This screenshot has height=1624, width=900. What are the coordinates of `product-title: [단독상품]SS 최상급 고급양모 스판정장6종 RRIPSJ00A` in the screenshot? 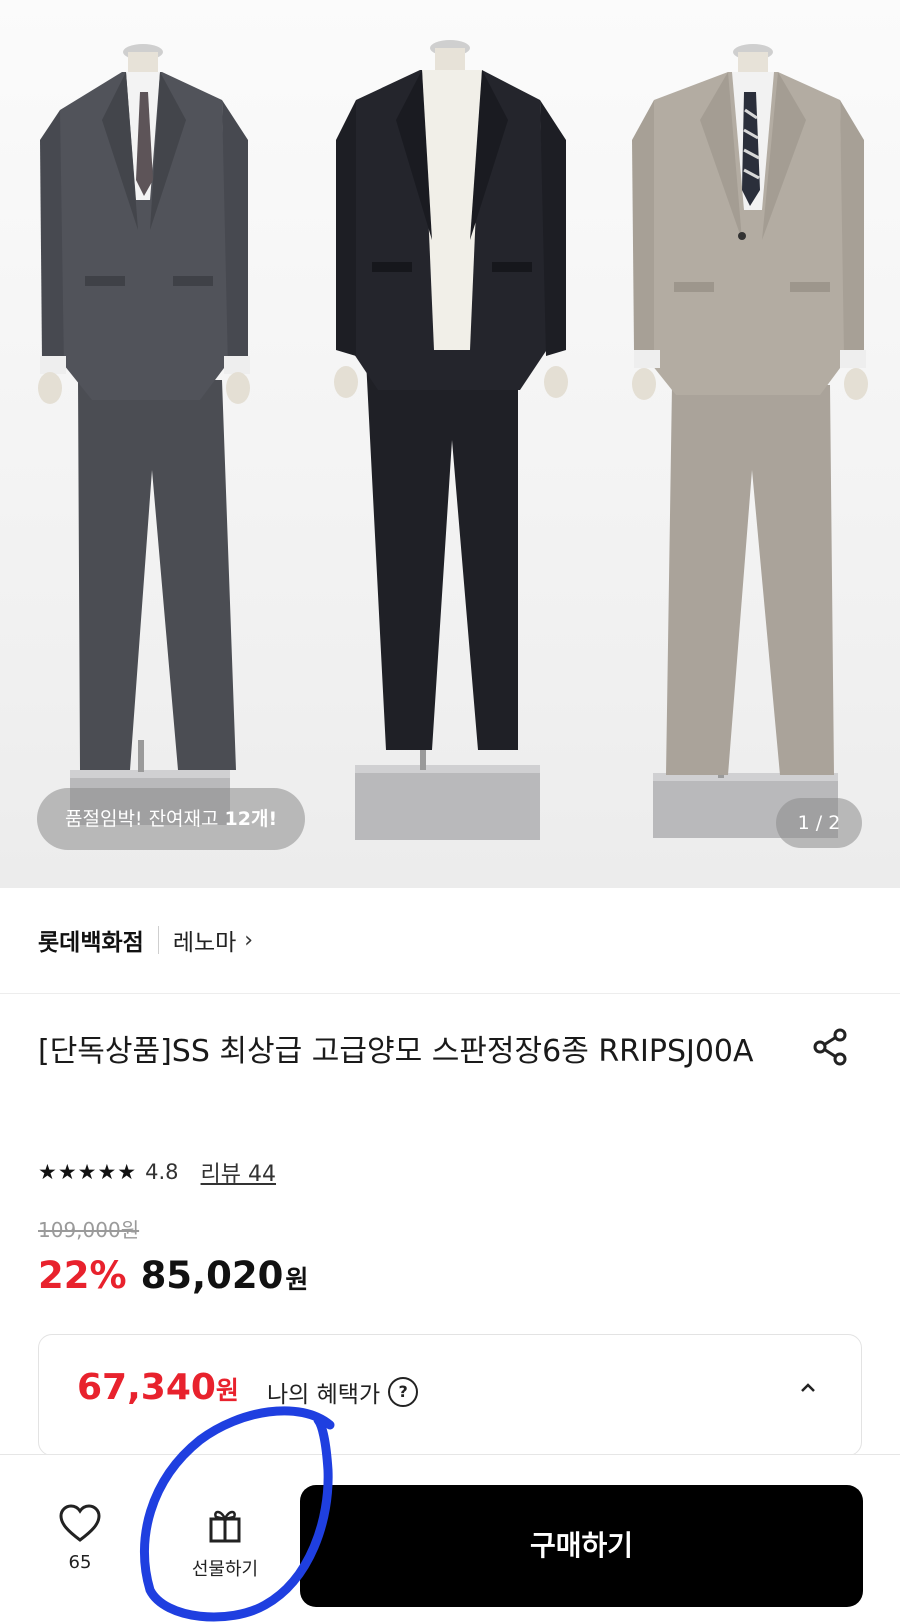 It's located at (396, 1051).